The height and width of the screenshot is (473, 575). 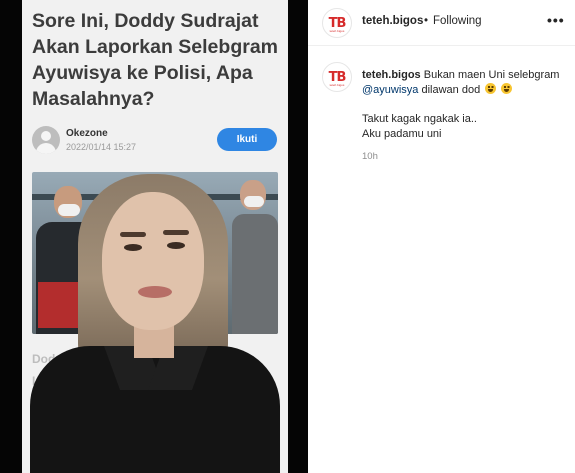 I want to click on more-options-icon: •••, so click(x=556, y=20).